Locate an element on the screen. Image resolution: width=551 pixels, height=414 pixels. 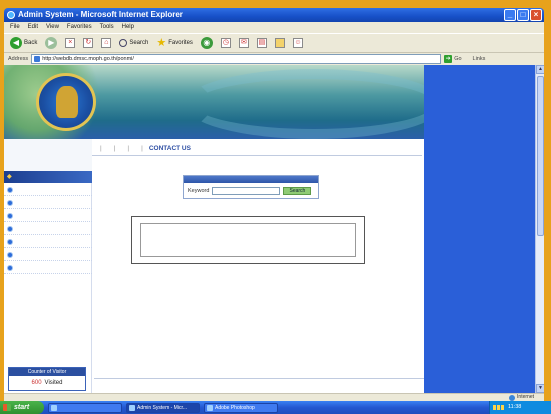
menu-favorites: Favorites is located at coordinates (79, 27).